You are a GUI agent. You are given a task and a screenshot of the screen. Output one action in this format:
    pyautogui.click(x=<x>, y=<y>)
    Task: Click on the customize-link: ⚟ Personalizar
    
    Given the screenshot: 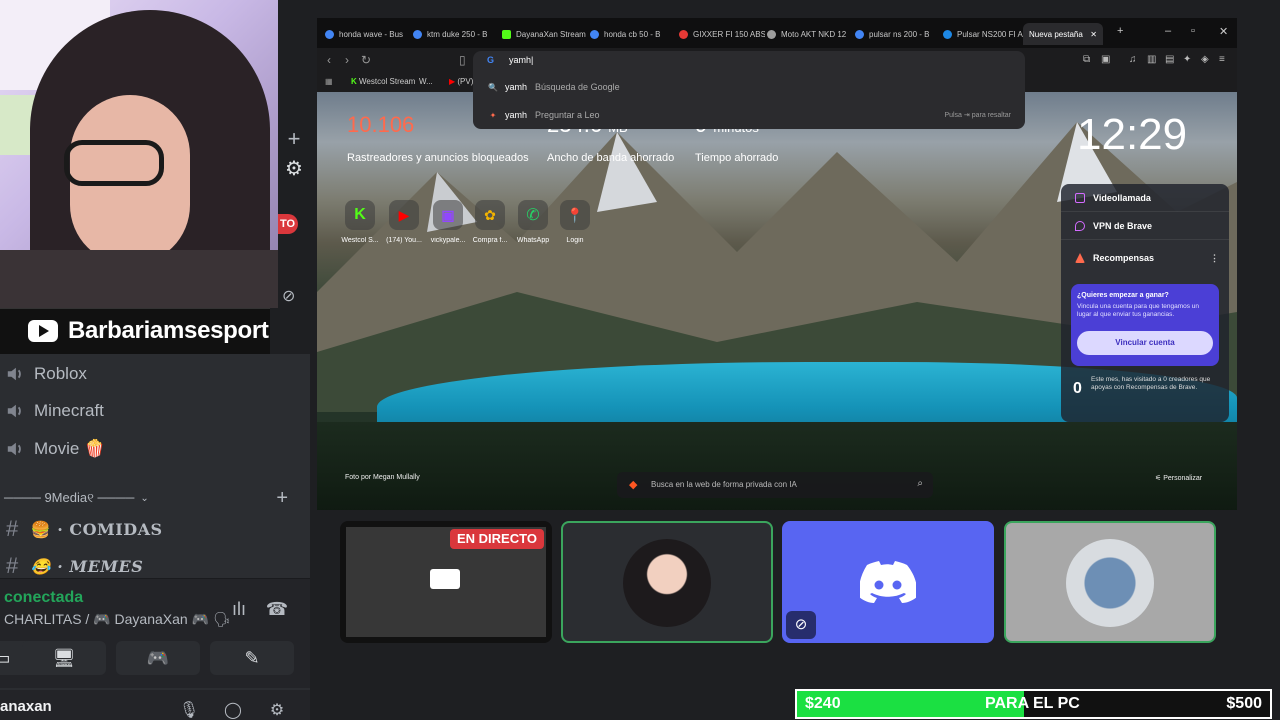 What is the action you would take?
    pyautogui.click(x=1178, y=478)
    